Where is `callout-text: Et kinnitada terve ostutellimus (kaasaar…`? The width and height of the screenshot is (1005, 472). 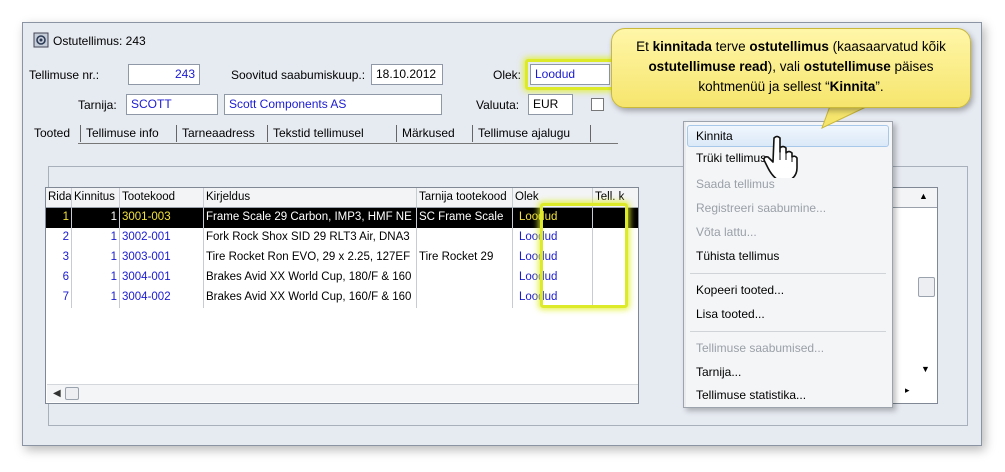 callout-text: Et kinnitada terve ostutellimus (kaasaar… is located at coordinates (791, 66).